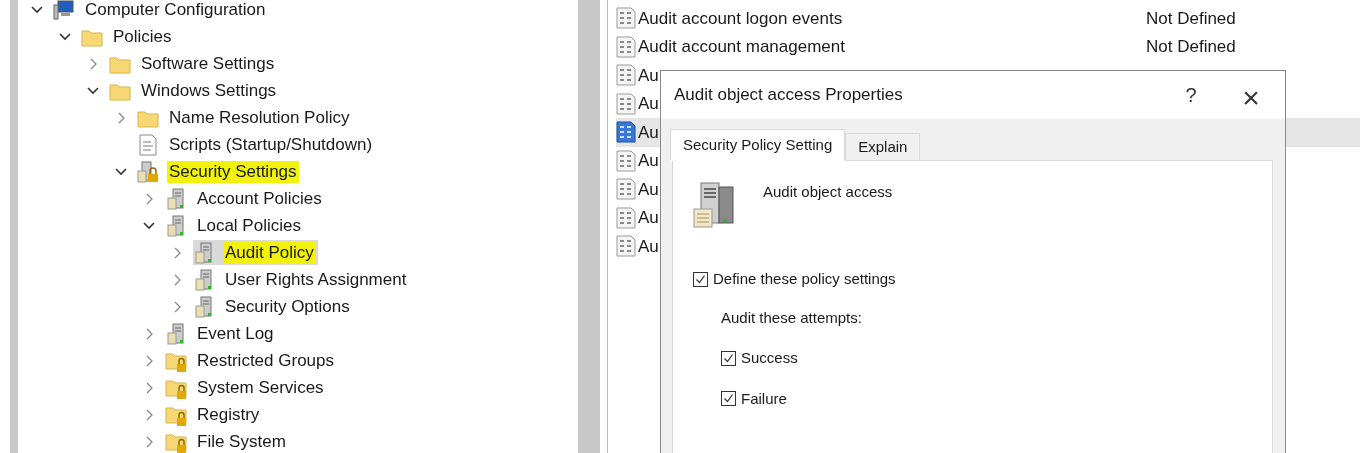  Describe the element at coordinates (828, 192) in the screenshot. I see `policy-title: Audit object access` at that location.